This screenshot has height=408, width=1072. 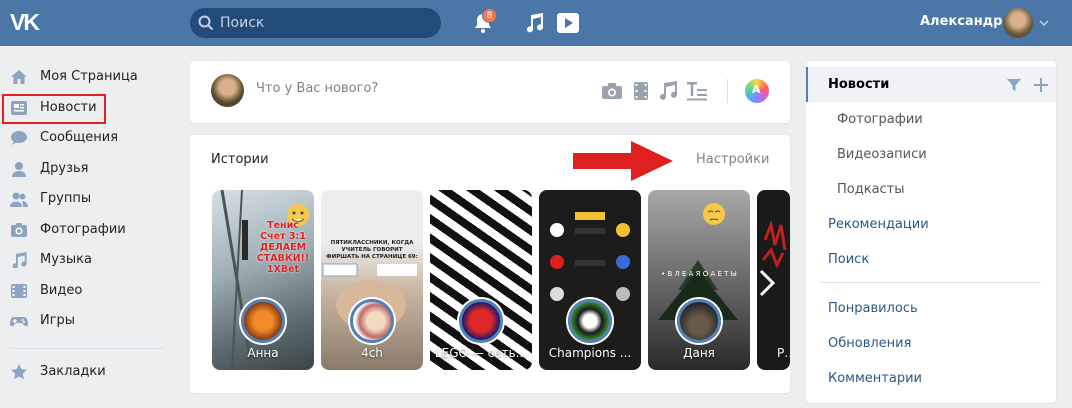 What do you see at coordinates (19, 372) in the screenshot?
I see `star-icon` at bounding box center [19, 372].